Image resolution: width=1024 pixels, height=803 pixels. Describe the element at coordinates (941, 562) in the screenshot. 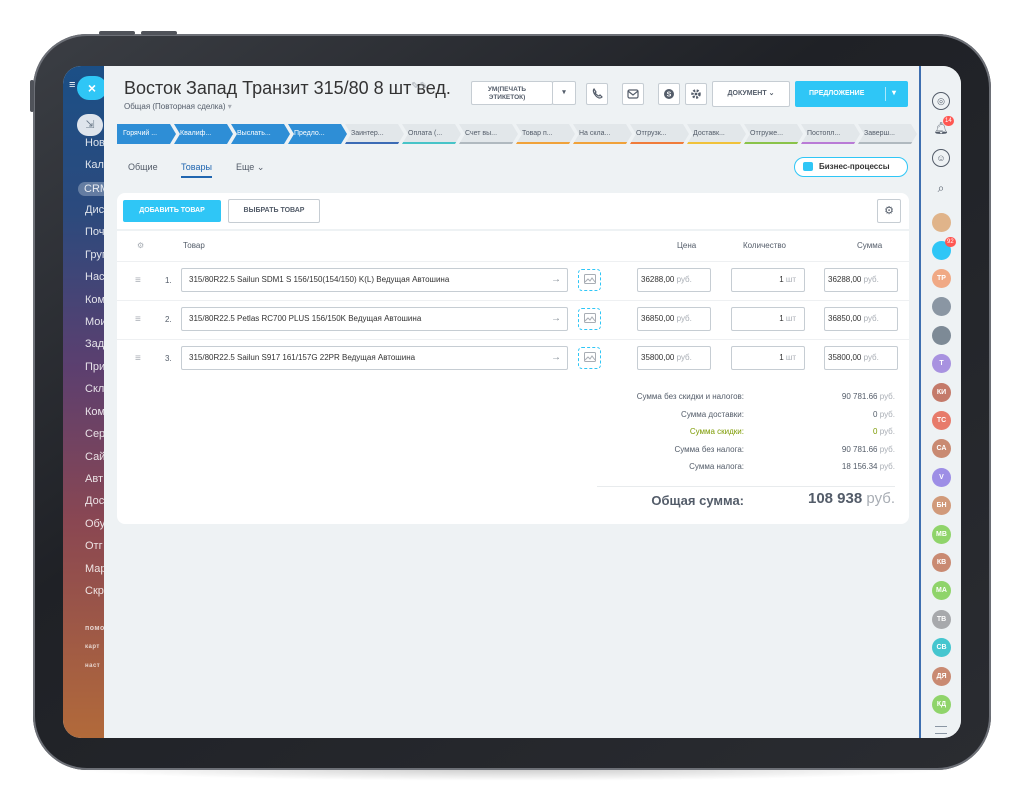

I see `avatar: КВ` at that location.